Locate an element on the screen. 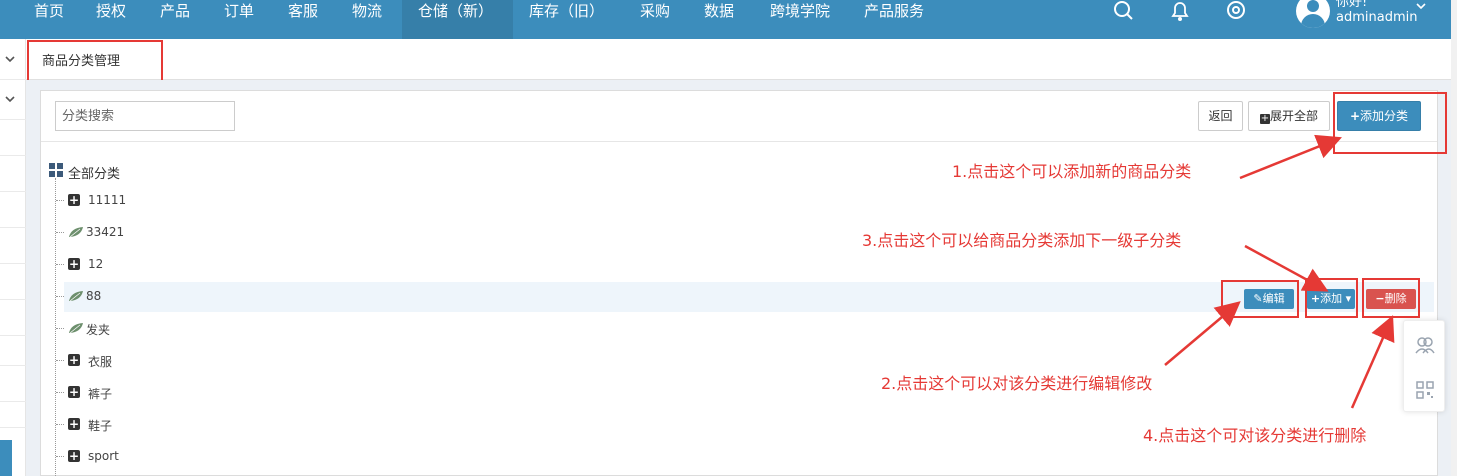 This screenshot has width=1457, height=476. annotation-1: 1.点击这个可以添加新的商品分类 is located at coordinates (1072, 171).